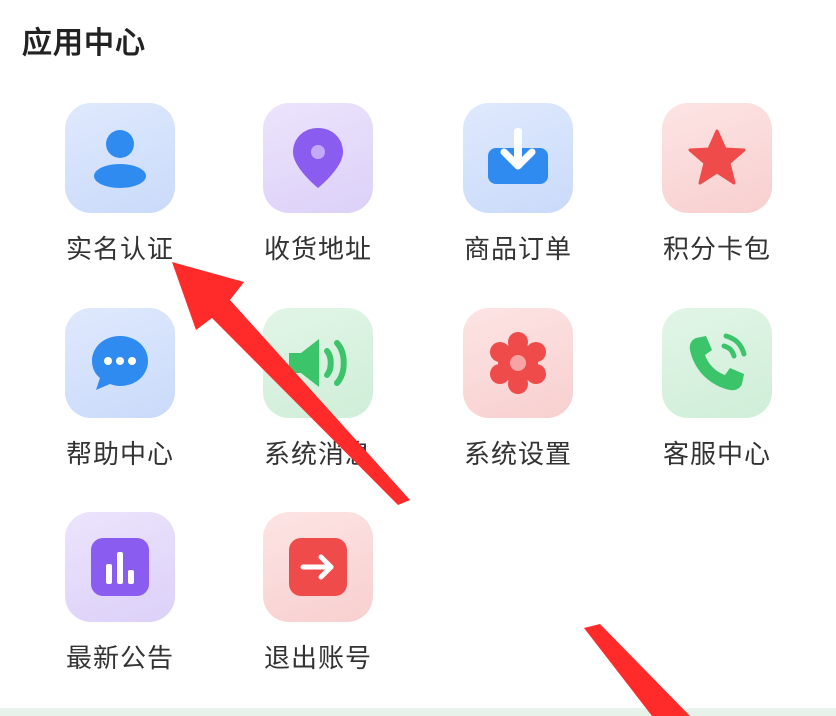 Image resolution: width=836 pixels, height=716 pixels. I want to click on app-help-center: 帮助中心, so click(120, 400).